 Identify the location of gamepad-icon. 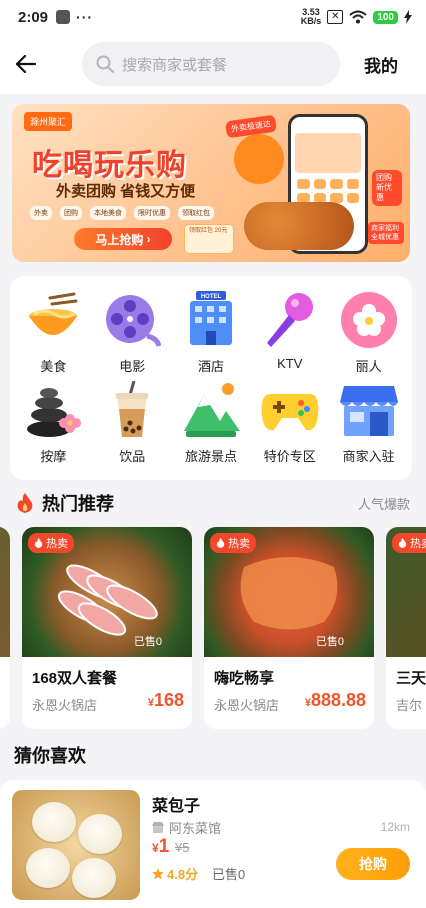
(290, 410).